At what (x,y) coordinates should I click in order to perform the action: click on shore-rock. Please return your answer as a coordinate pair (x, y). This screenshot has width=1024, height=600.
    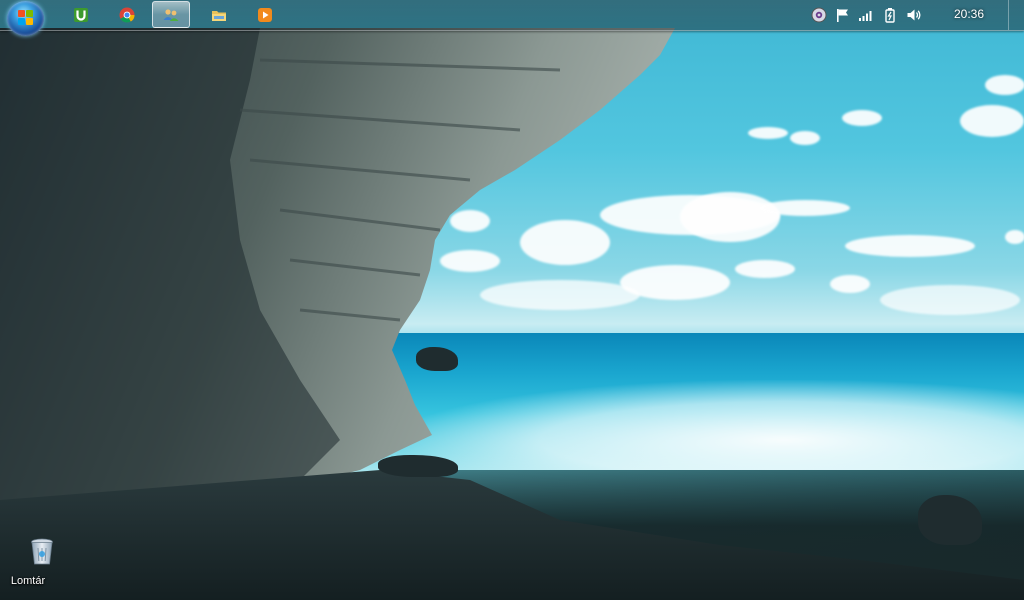
    Looking at the image, I should click on (418, 466).